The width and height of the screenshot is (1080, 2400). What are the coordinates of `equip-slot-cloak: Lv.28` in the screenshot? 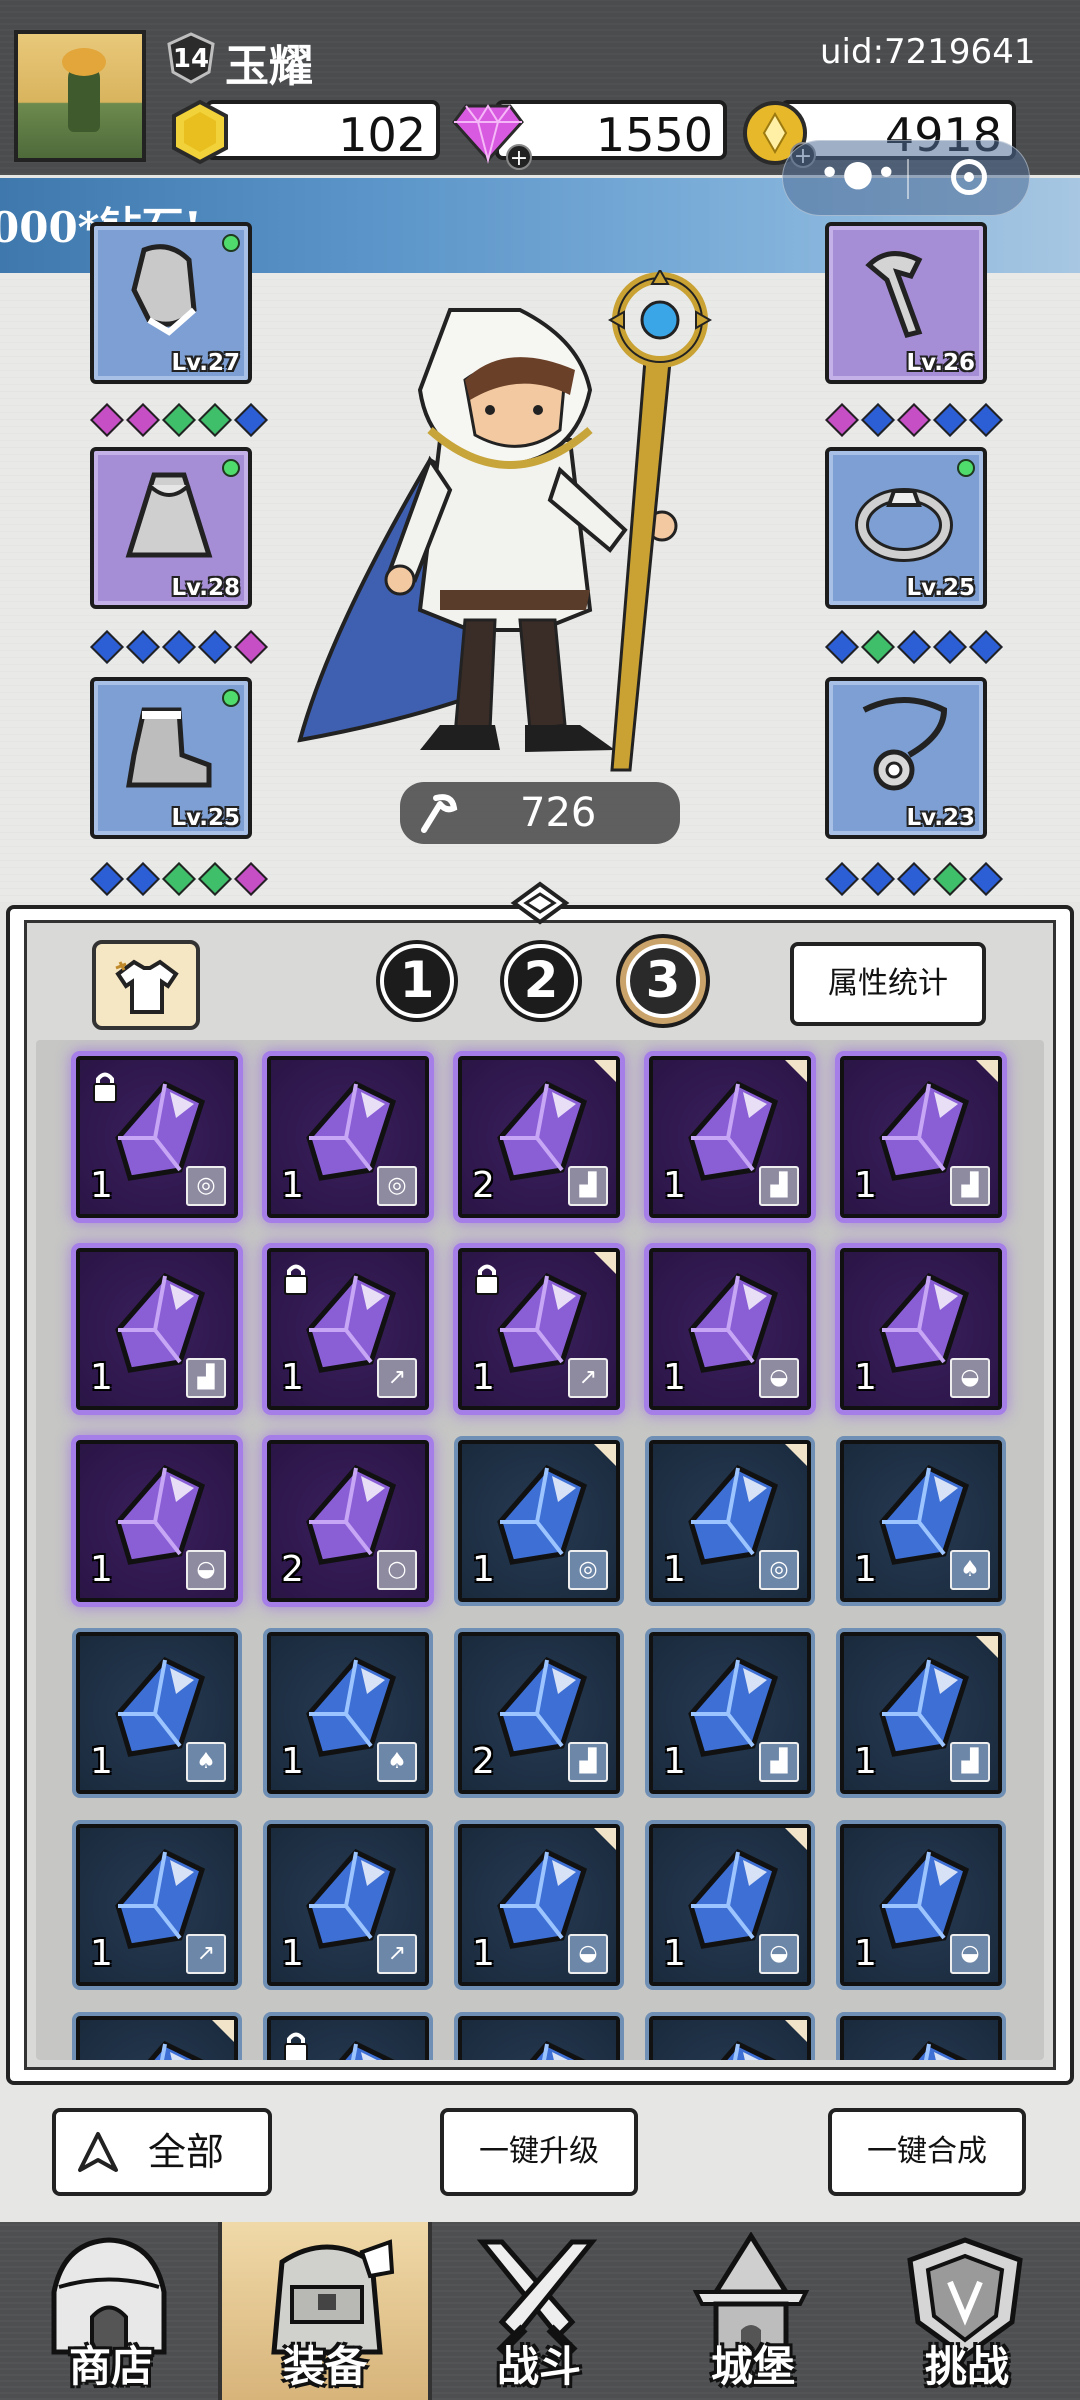 It's located at (171, 528).